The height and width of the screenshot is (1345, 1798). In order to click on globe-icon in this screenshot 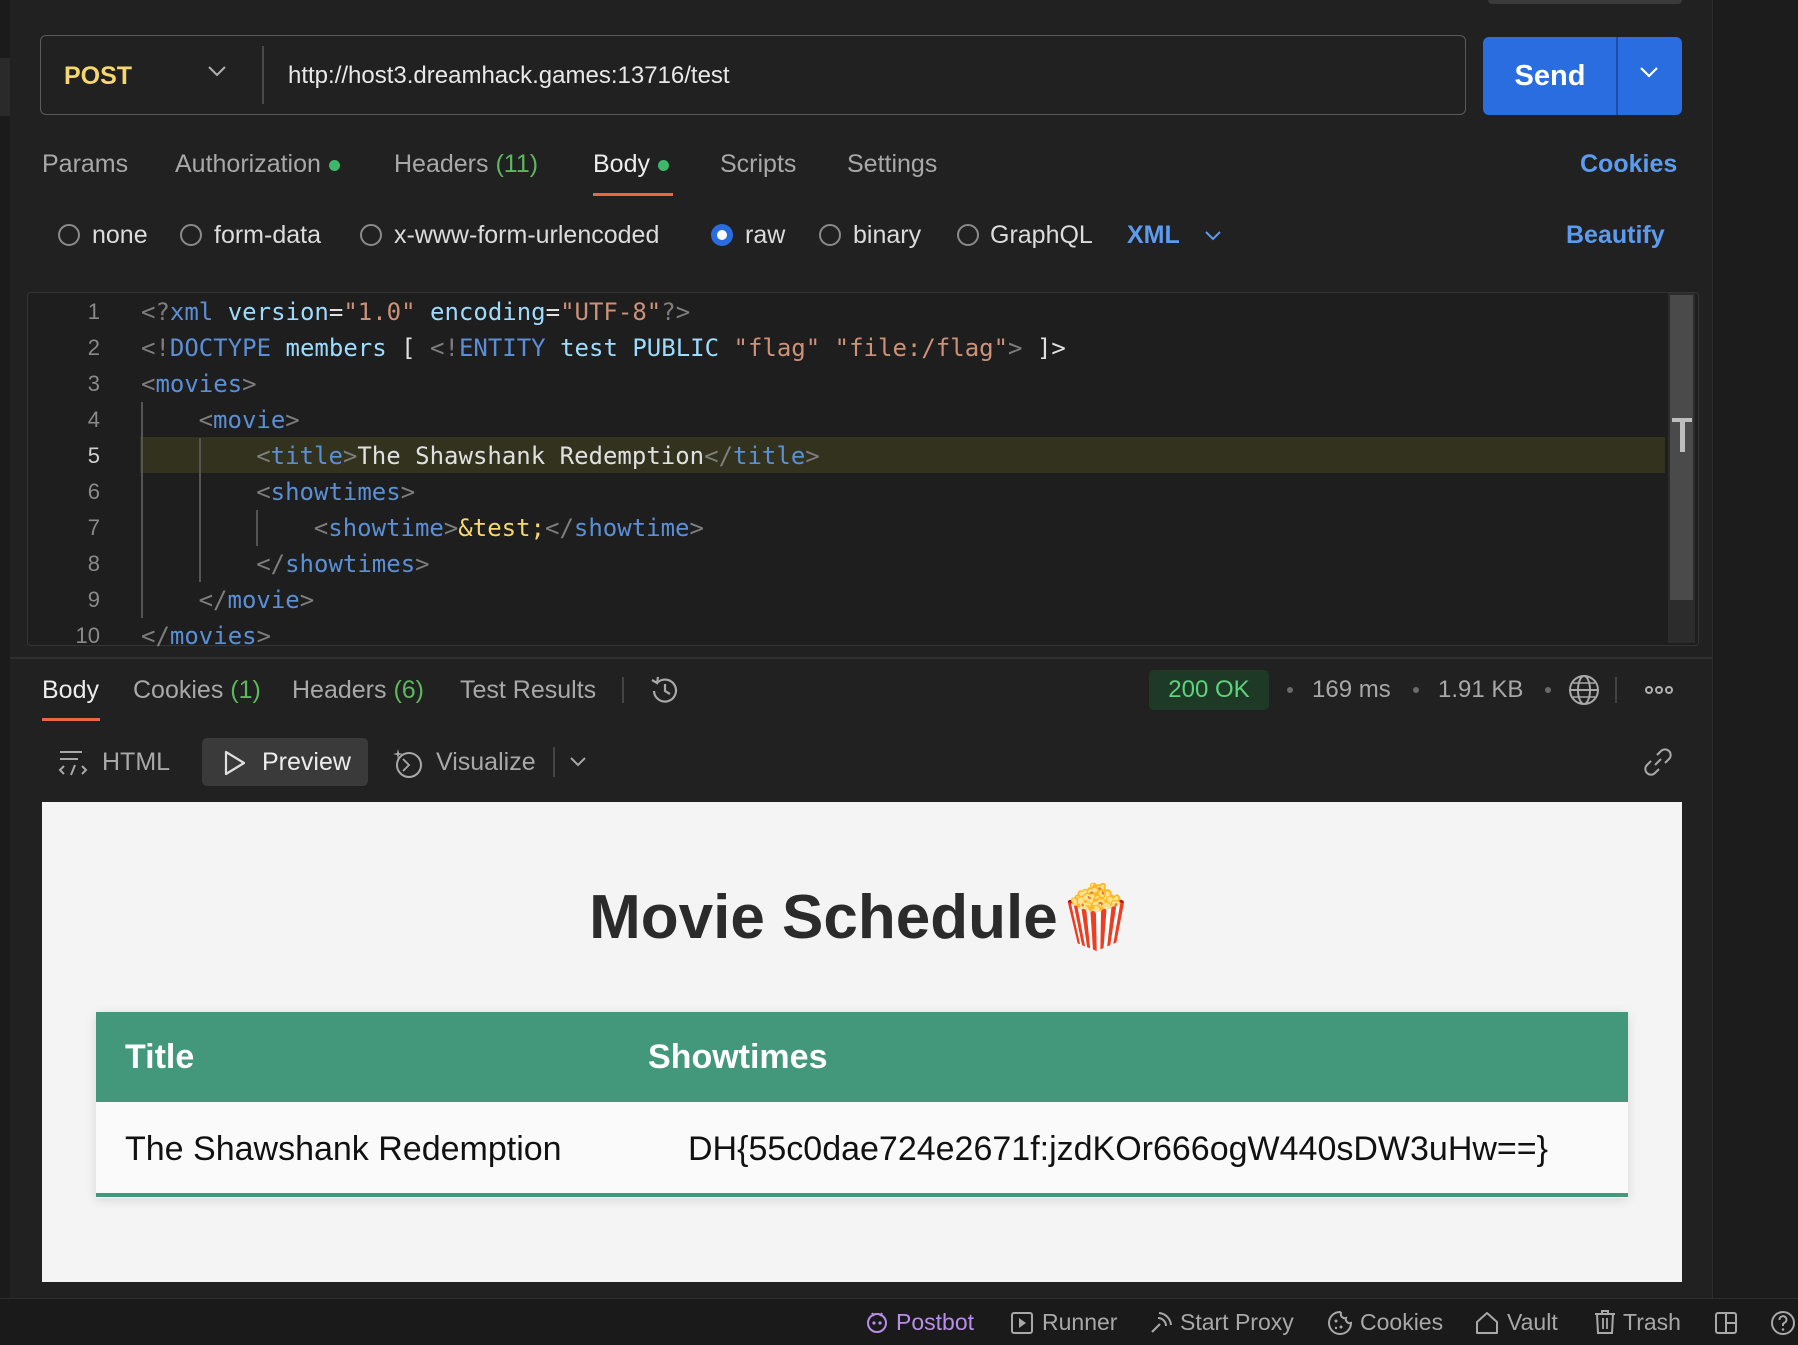, I will do `click(1584, 692)`.